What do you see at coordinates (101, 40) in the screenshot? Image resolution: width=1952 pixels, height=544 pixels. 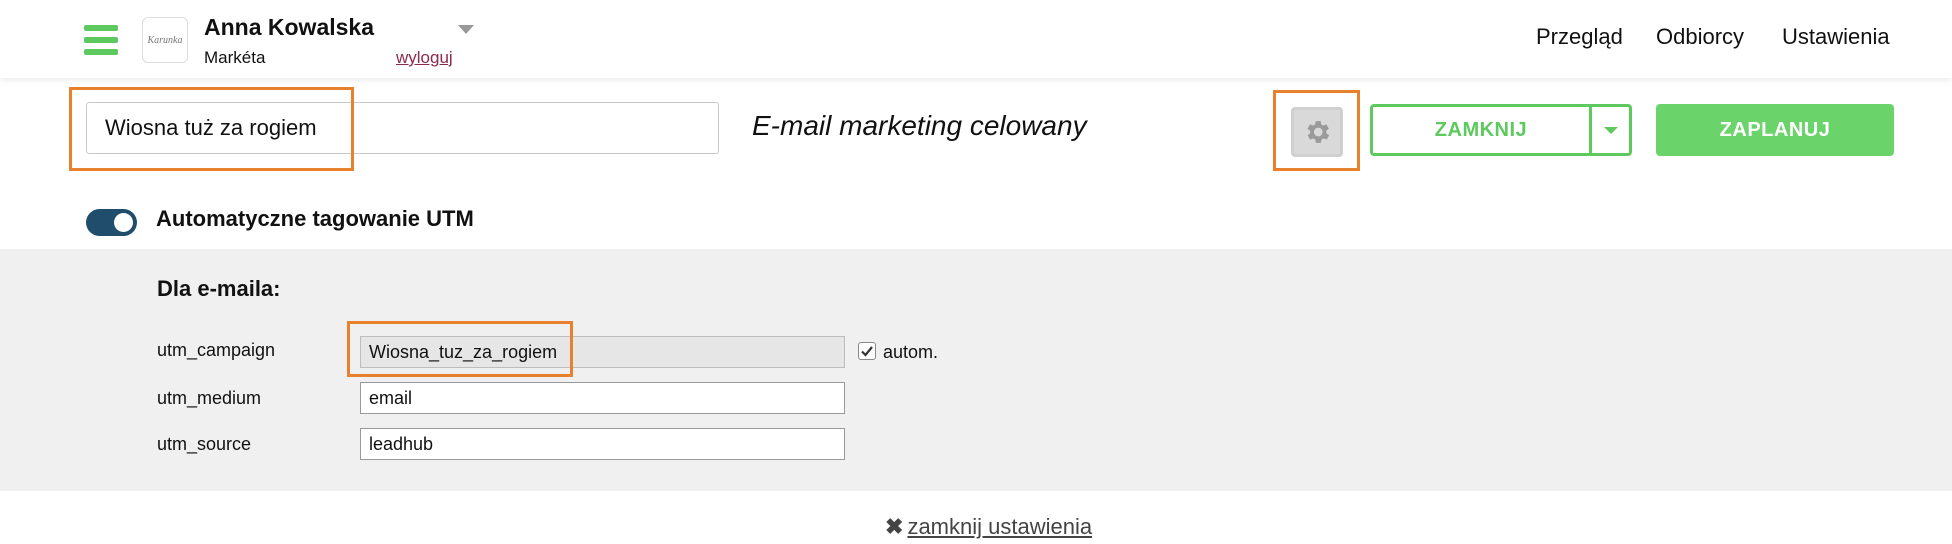 I see `menu-icon` at bounding box center [101, 40].